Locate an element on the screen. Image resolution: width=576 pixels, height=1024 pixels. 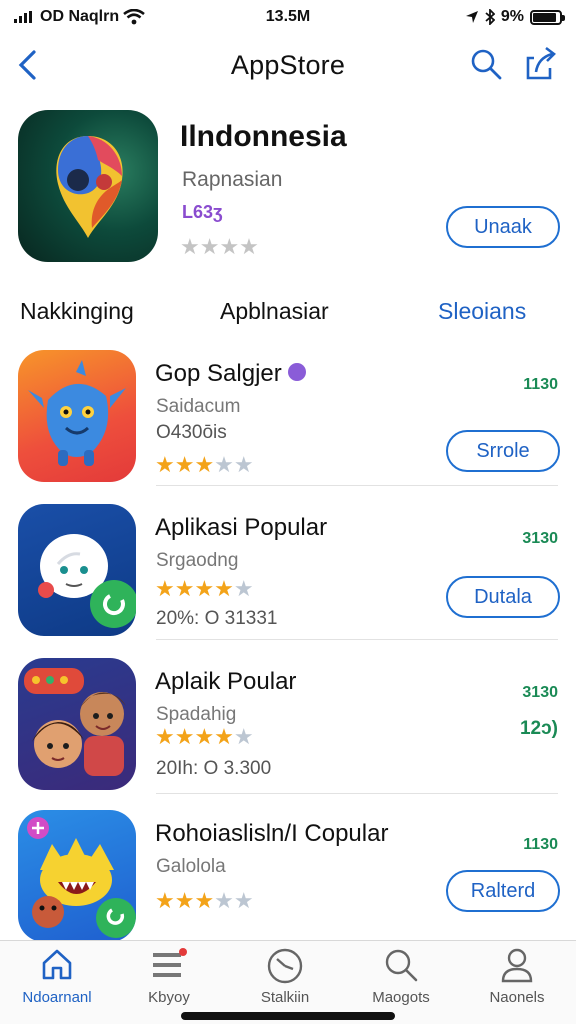
tab-selections: Sleoians is located at coordinates (482, 311).